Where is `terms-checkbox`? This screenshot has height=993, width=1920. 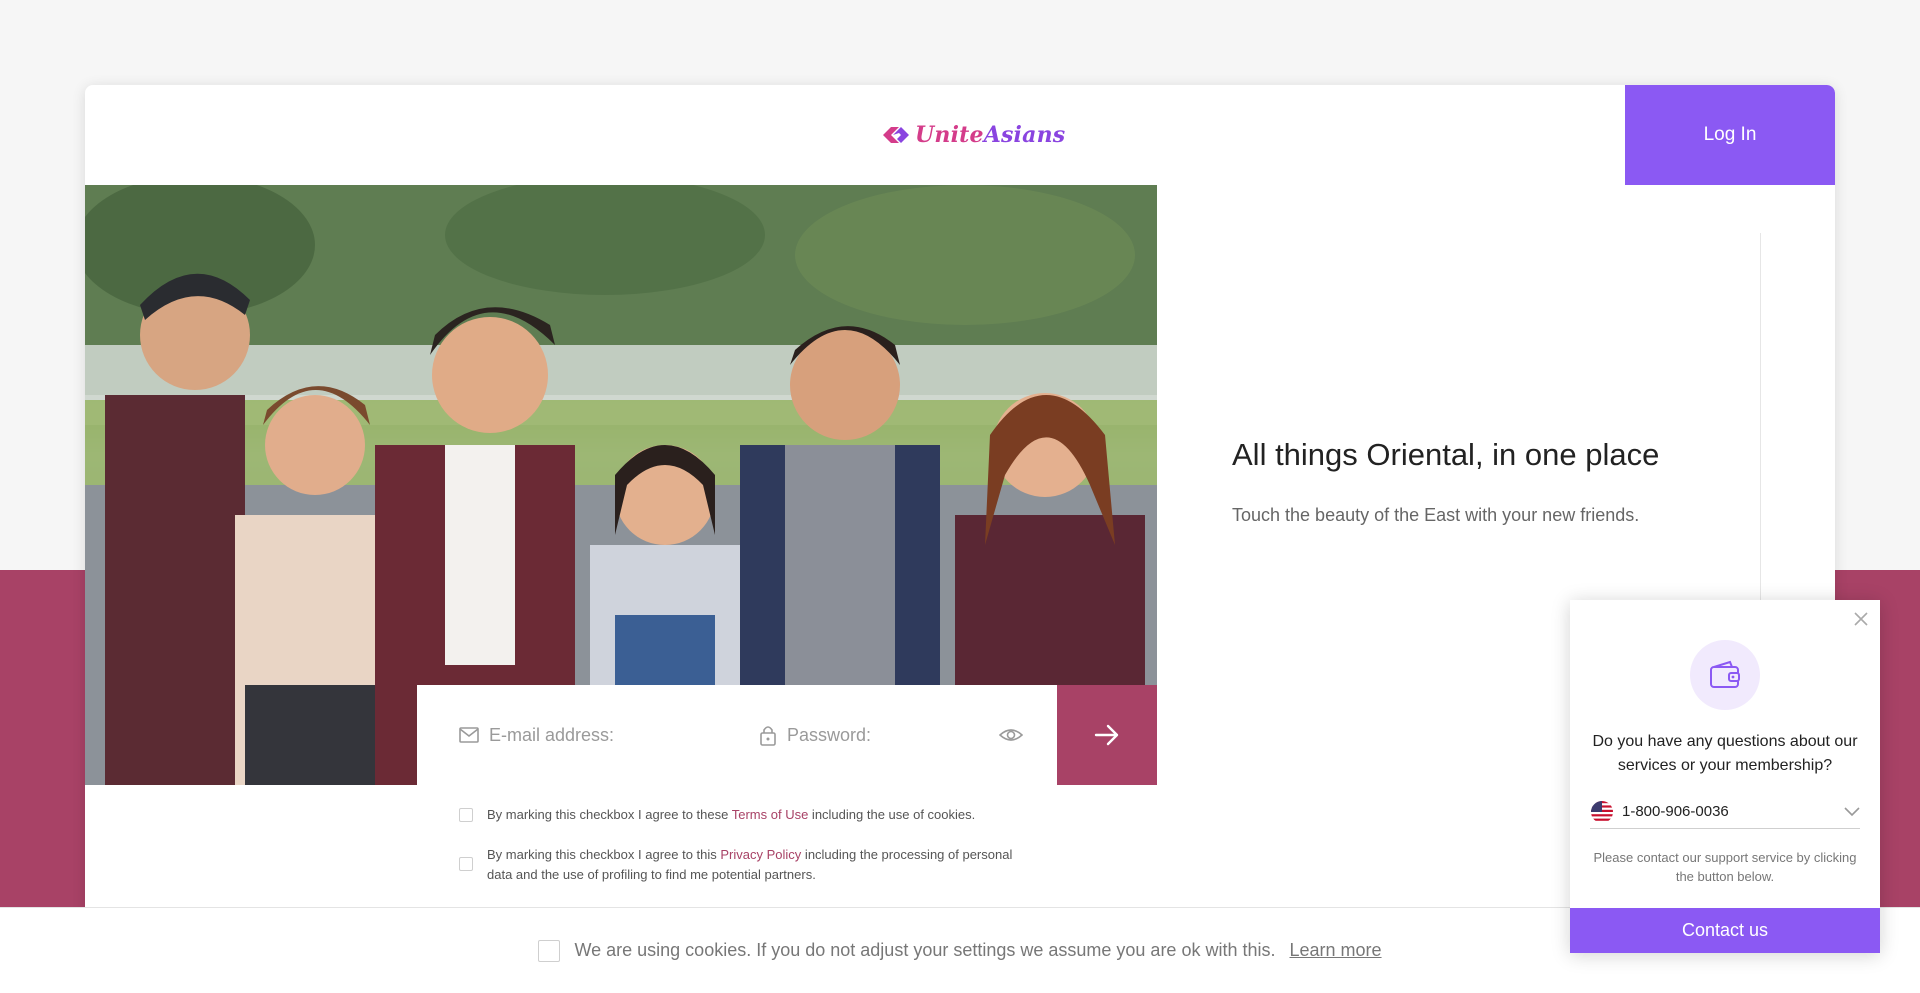
terms-checkbox is located at coordinates (466, 815).